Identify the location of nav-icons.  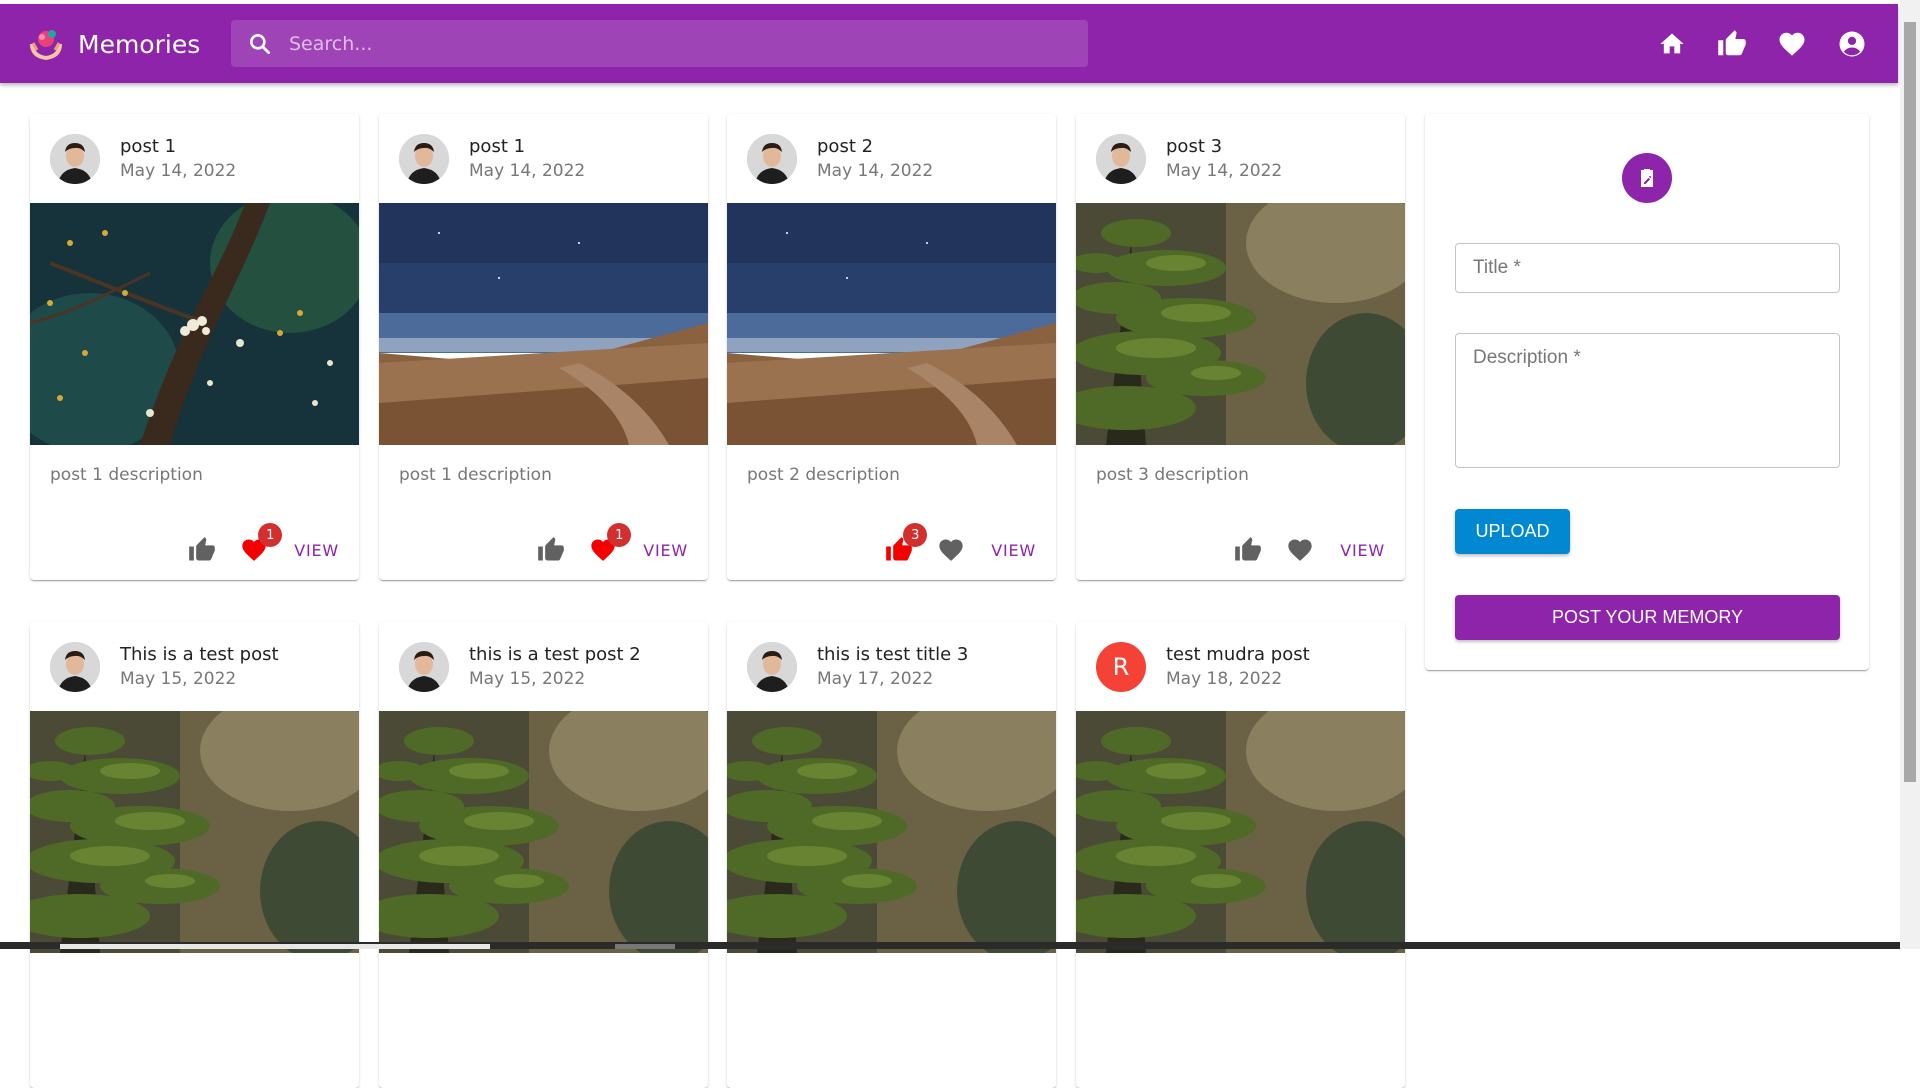
(1776, 44).